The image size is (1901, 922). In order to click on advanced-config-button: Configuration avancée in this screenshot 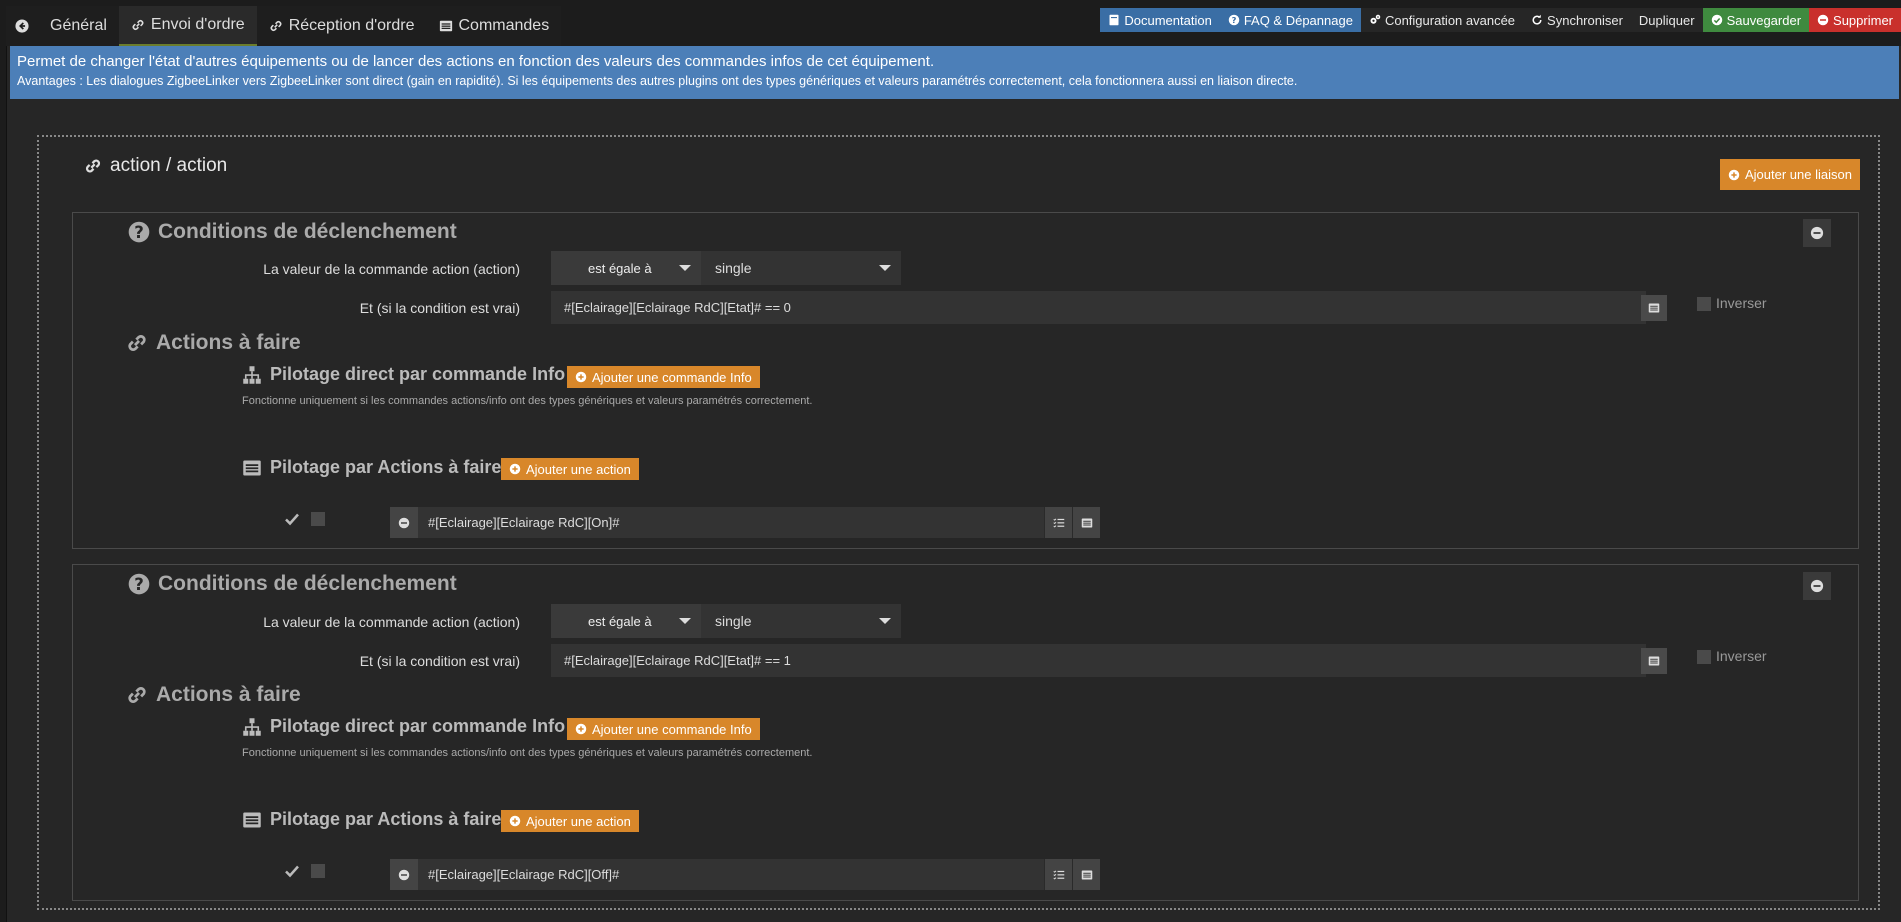, I will do `click(1442, 20)`.